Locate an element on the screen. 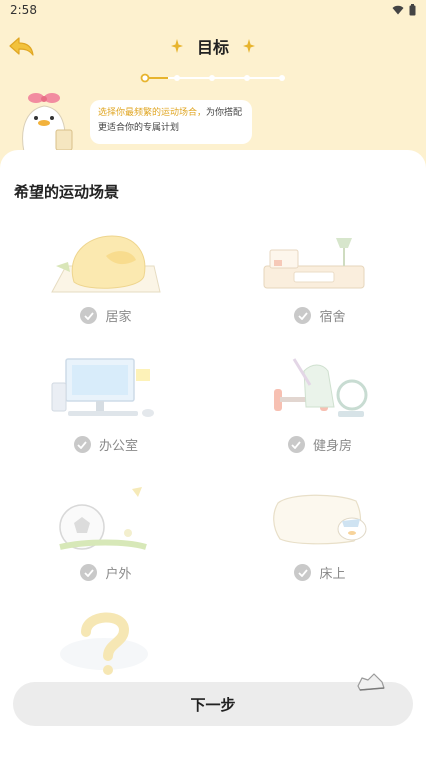 The width and height of the screenshot is (426, 759). option-dorm-label-row: 宿舍 is located at coordinates (320, 315).